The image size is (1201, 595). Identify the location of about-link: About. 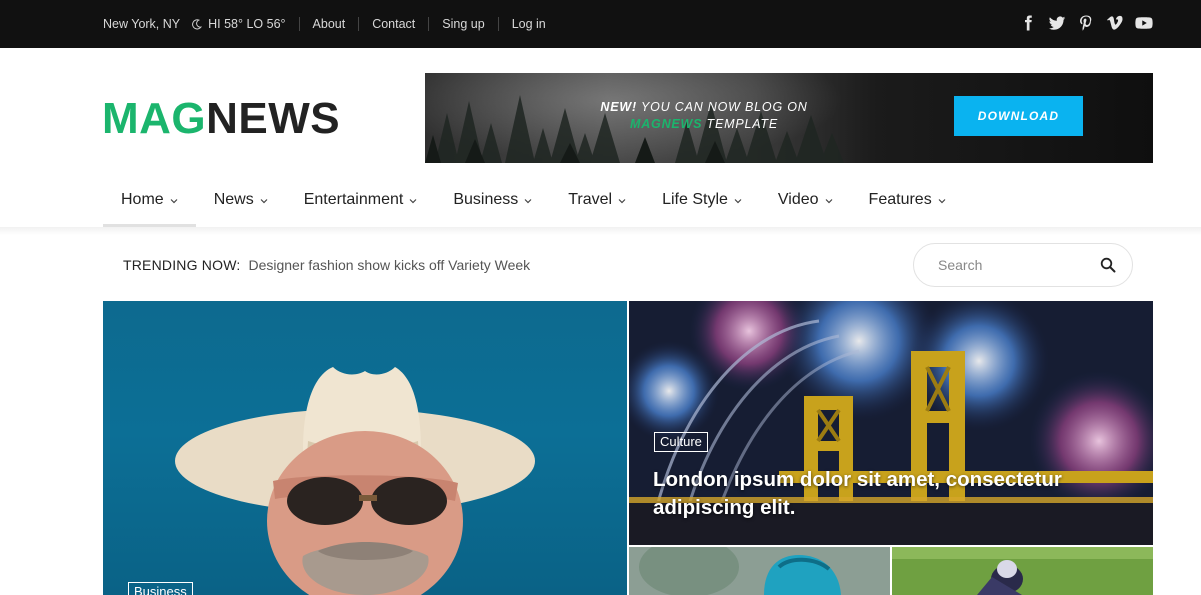
(329, 24).